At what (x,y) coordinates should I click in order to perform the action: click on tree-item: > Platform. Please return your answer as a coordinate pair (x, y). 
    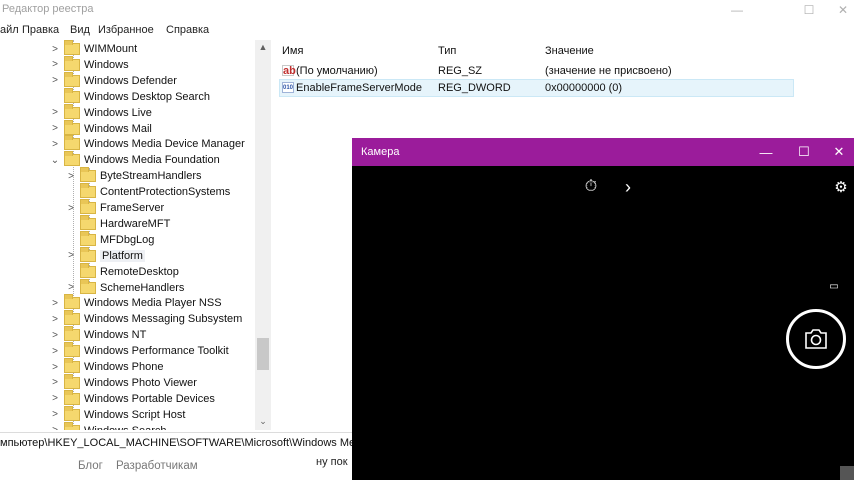
    Looking at the image, I should click on (105, 255).